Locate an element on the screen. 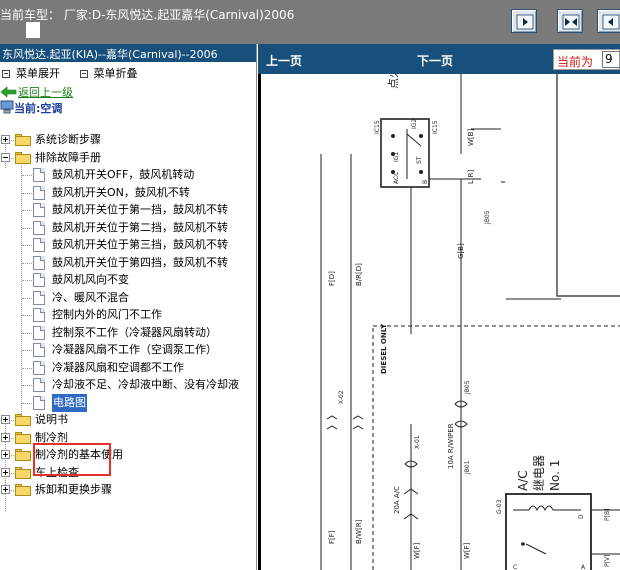 Image resolution: width=620 pixels, height=570 pixels. expand-all-label: 菜单展开 is located at coordinates (38, 73).